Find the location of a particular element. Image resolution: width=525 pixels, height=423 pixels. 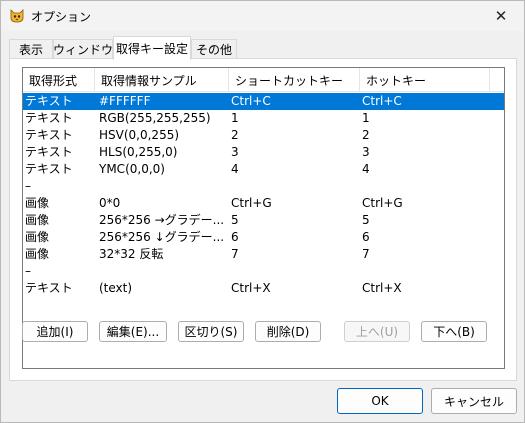

column-header-shortcut: ショートカットキー is located at coordinates (294, 80).